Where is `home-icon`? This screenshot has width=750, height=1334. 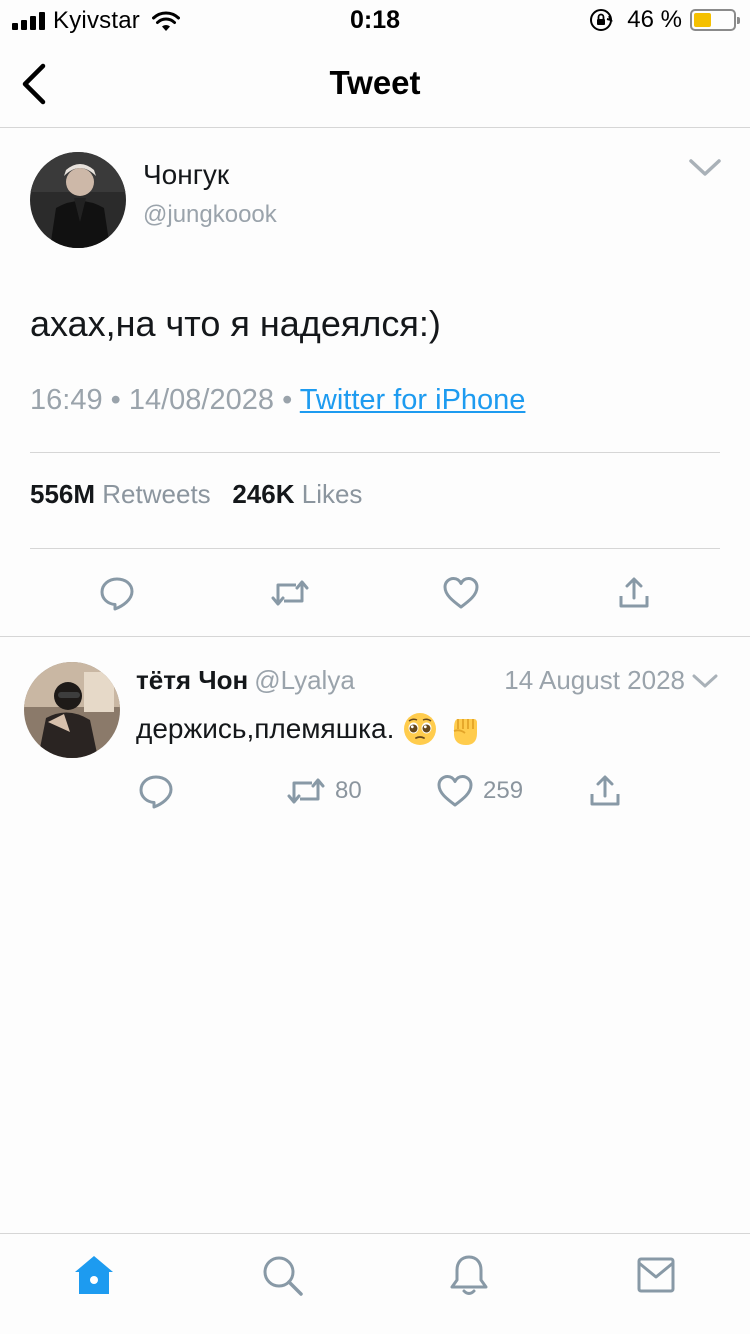
home-icon is located at coordinates (94, 1275).